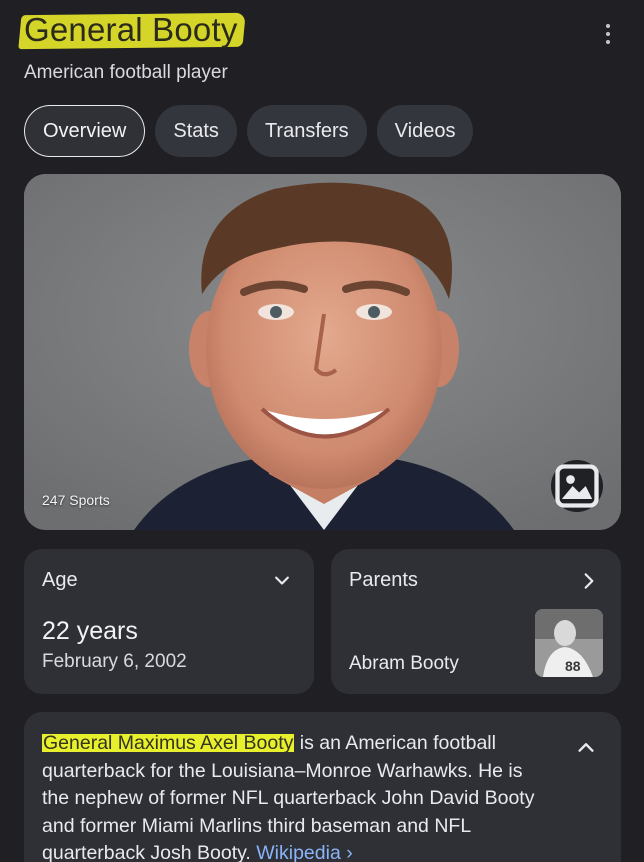 The image size is (644, 862). I want to click on parent-photo: 88, so click(569, 643).